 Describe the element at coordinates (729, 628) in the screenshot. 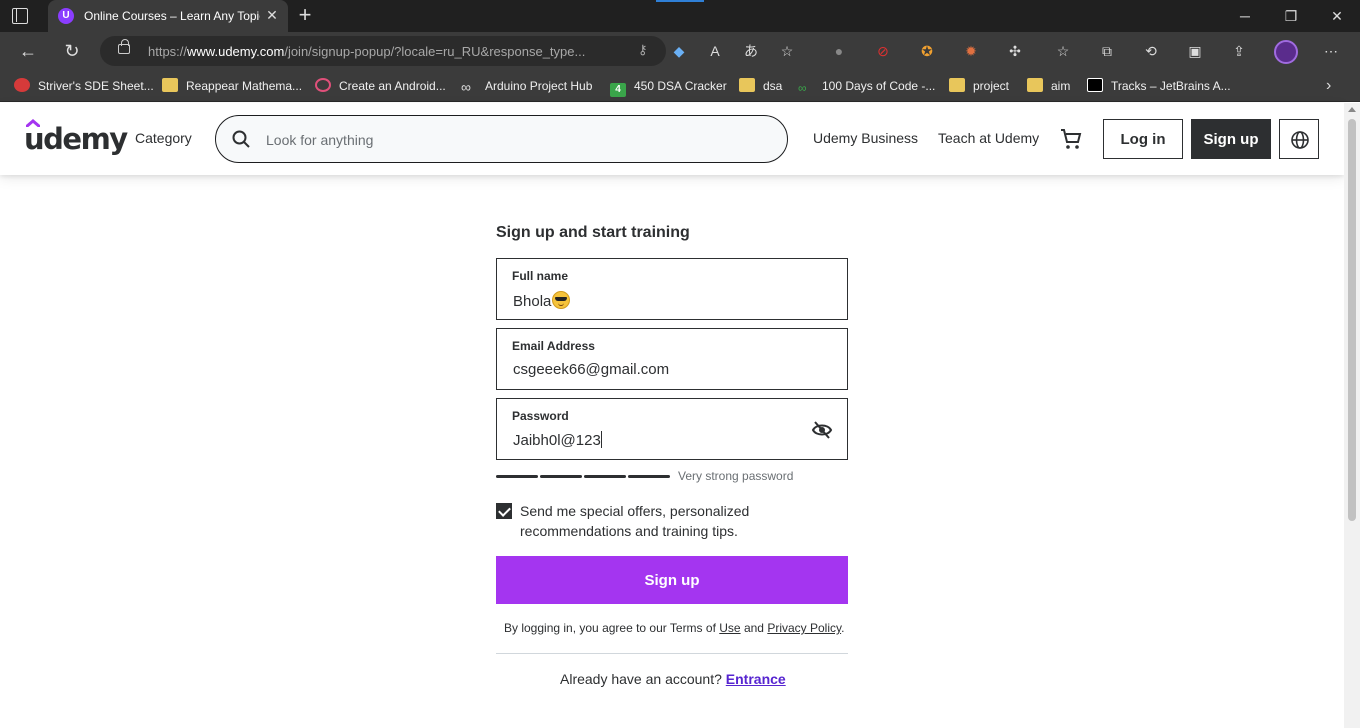

I see `terms-use-link: Use` at that location.